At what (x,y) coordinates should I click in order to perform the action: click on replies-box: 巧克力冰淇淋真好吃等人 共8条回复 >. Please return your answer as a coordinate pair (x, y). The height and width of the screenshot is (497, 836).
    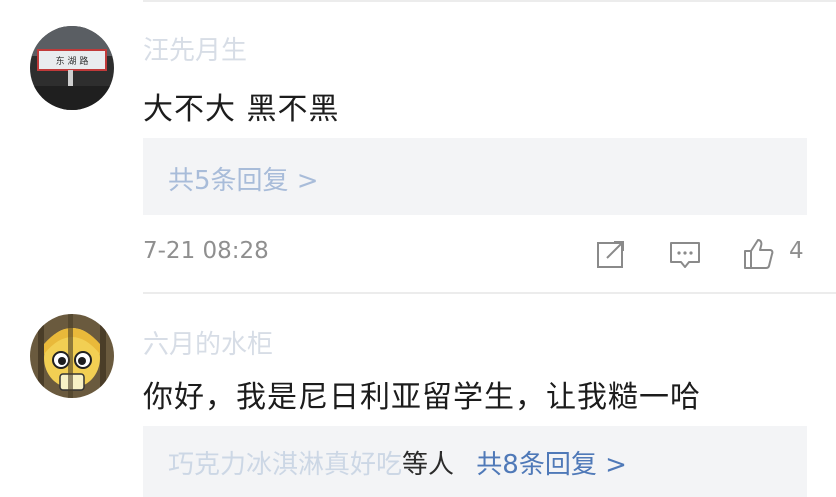
    Looking at the image, I should click on (475, 461).